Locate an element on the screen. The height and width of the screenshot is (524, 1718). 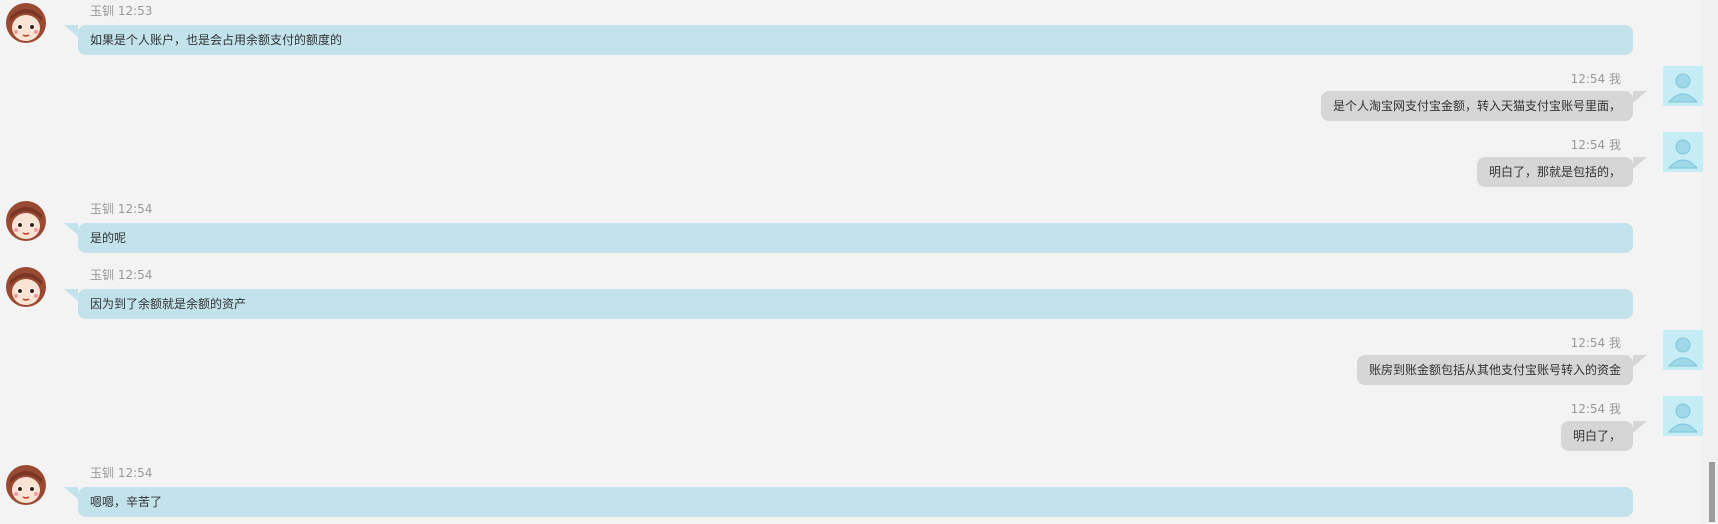
message-item: 玉钏 12:54 因为到了余额就是余额的资产 is located at coordinates (851, 294).